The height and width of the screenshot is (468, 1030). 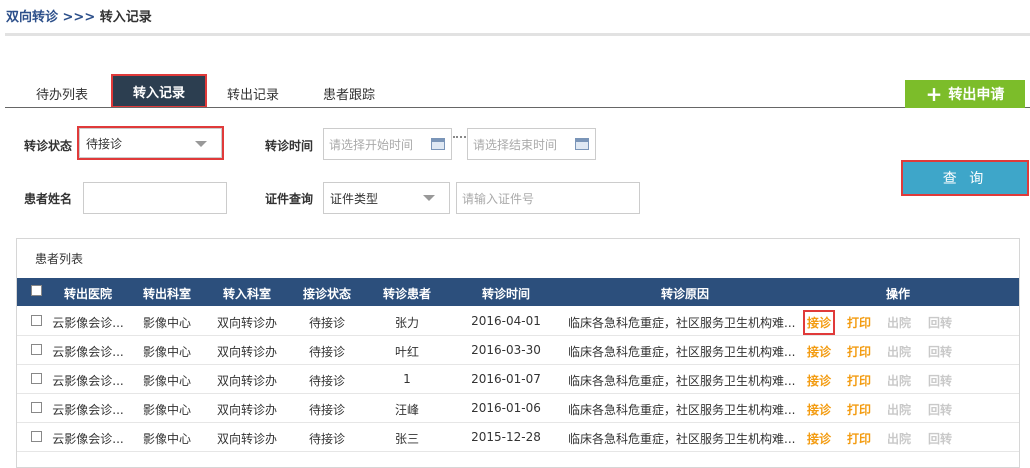 I want to click on transfer-time-label: 转诊时间, so click(x=289, y=146).